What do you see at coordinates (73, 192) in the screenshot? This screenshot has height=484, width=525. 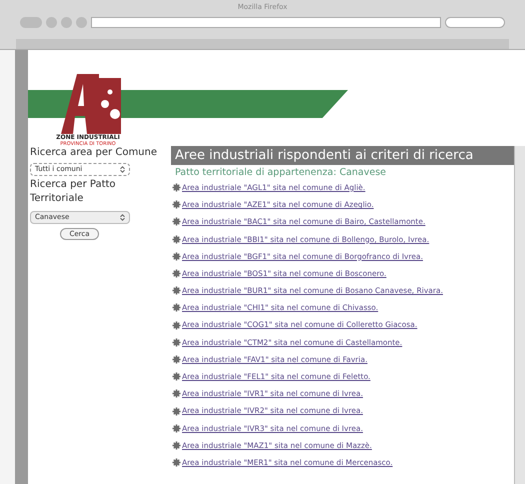 I see `patto-label: Ricerca per Patto Territoriale` at bounding box center [73, 192].